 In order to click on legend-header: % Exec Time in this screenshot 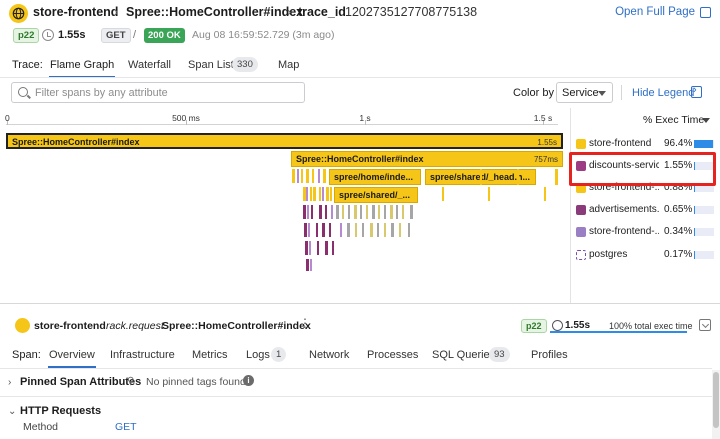, I will do `click(673, 120)`.